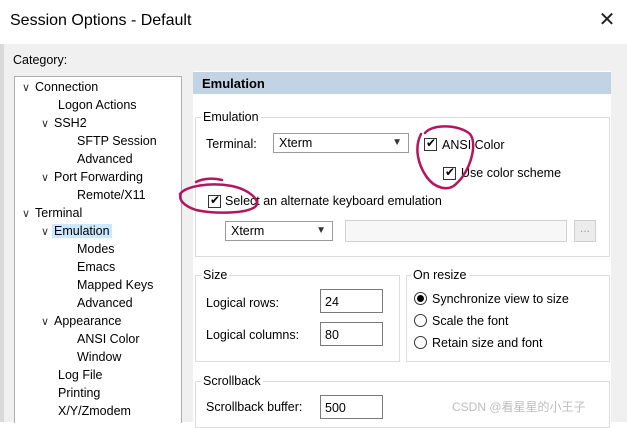  I want to click on tree-item-sftp-session: SFTP Session, so click(117, 141).